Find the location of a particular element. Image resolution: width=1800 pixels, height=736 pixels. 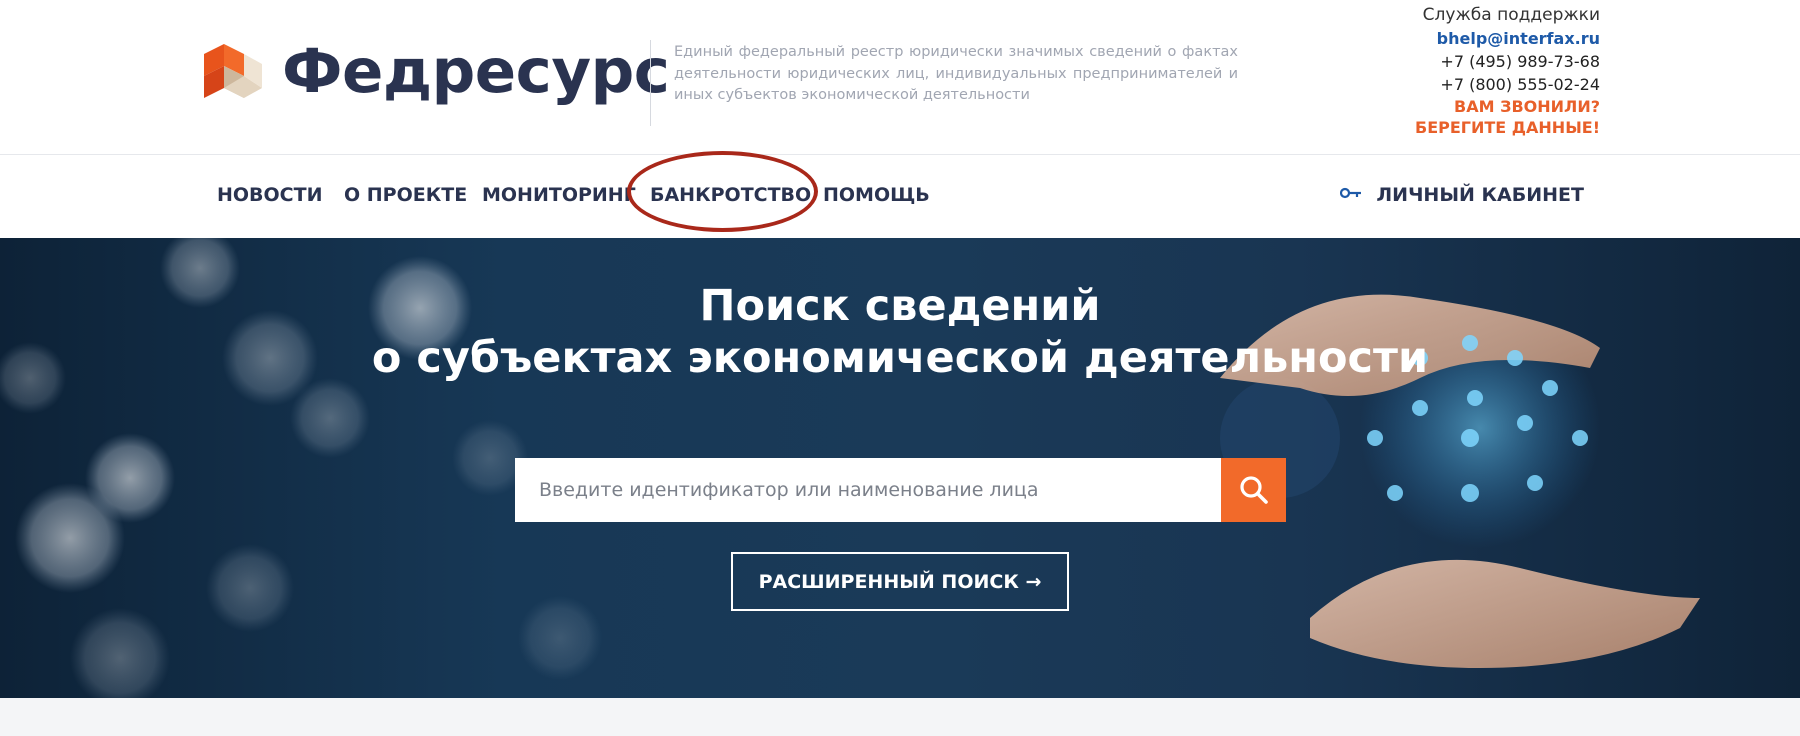

fraud-warning-line-1: ВАМ ЗВОНИЛИ? is located at coordinates (1440, 106).